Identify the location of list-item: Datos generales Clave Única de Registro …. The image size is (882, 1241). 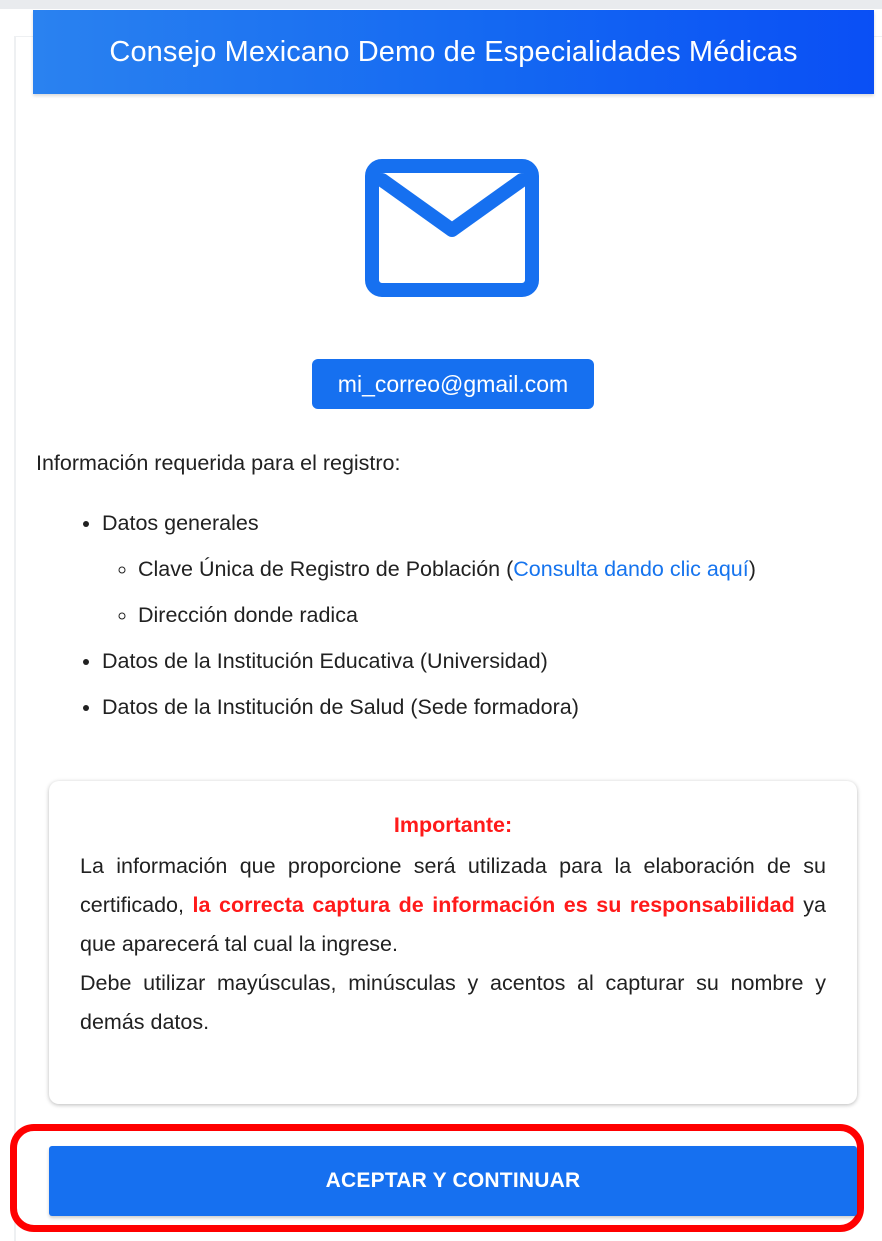
(429, 569).